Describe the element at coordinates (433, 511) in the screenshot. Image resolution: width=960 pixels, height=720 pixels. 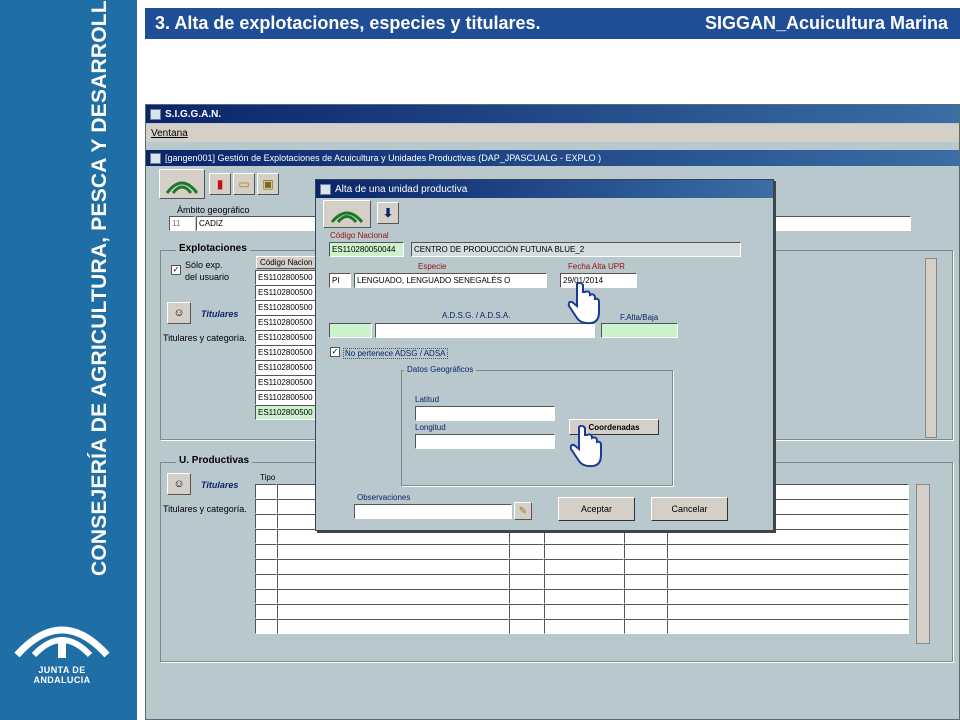
I see `observaciones-field` at that location.